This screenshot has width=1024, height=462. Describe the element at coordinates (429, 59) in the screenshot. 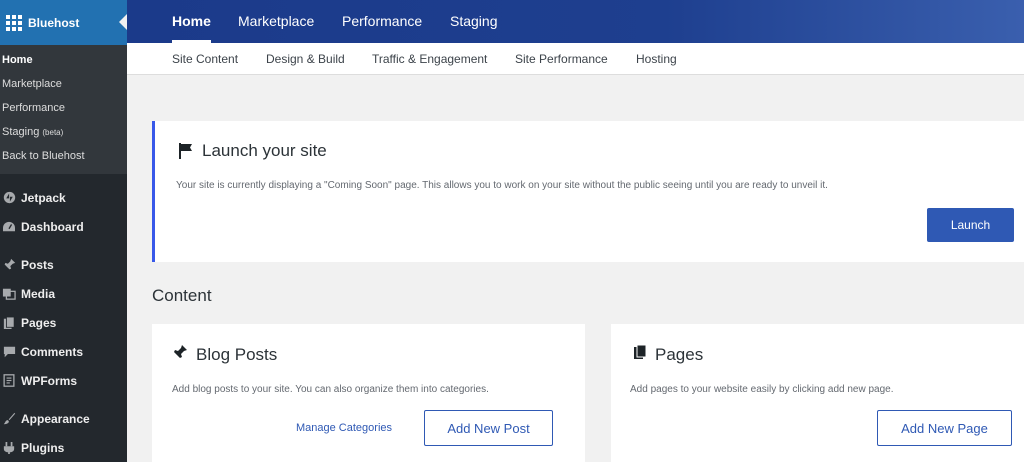

I see `subnav-traffic-engagement: Traffic & Engagement` at that location.